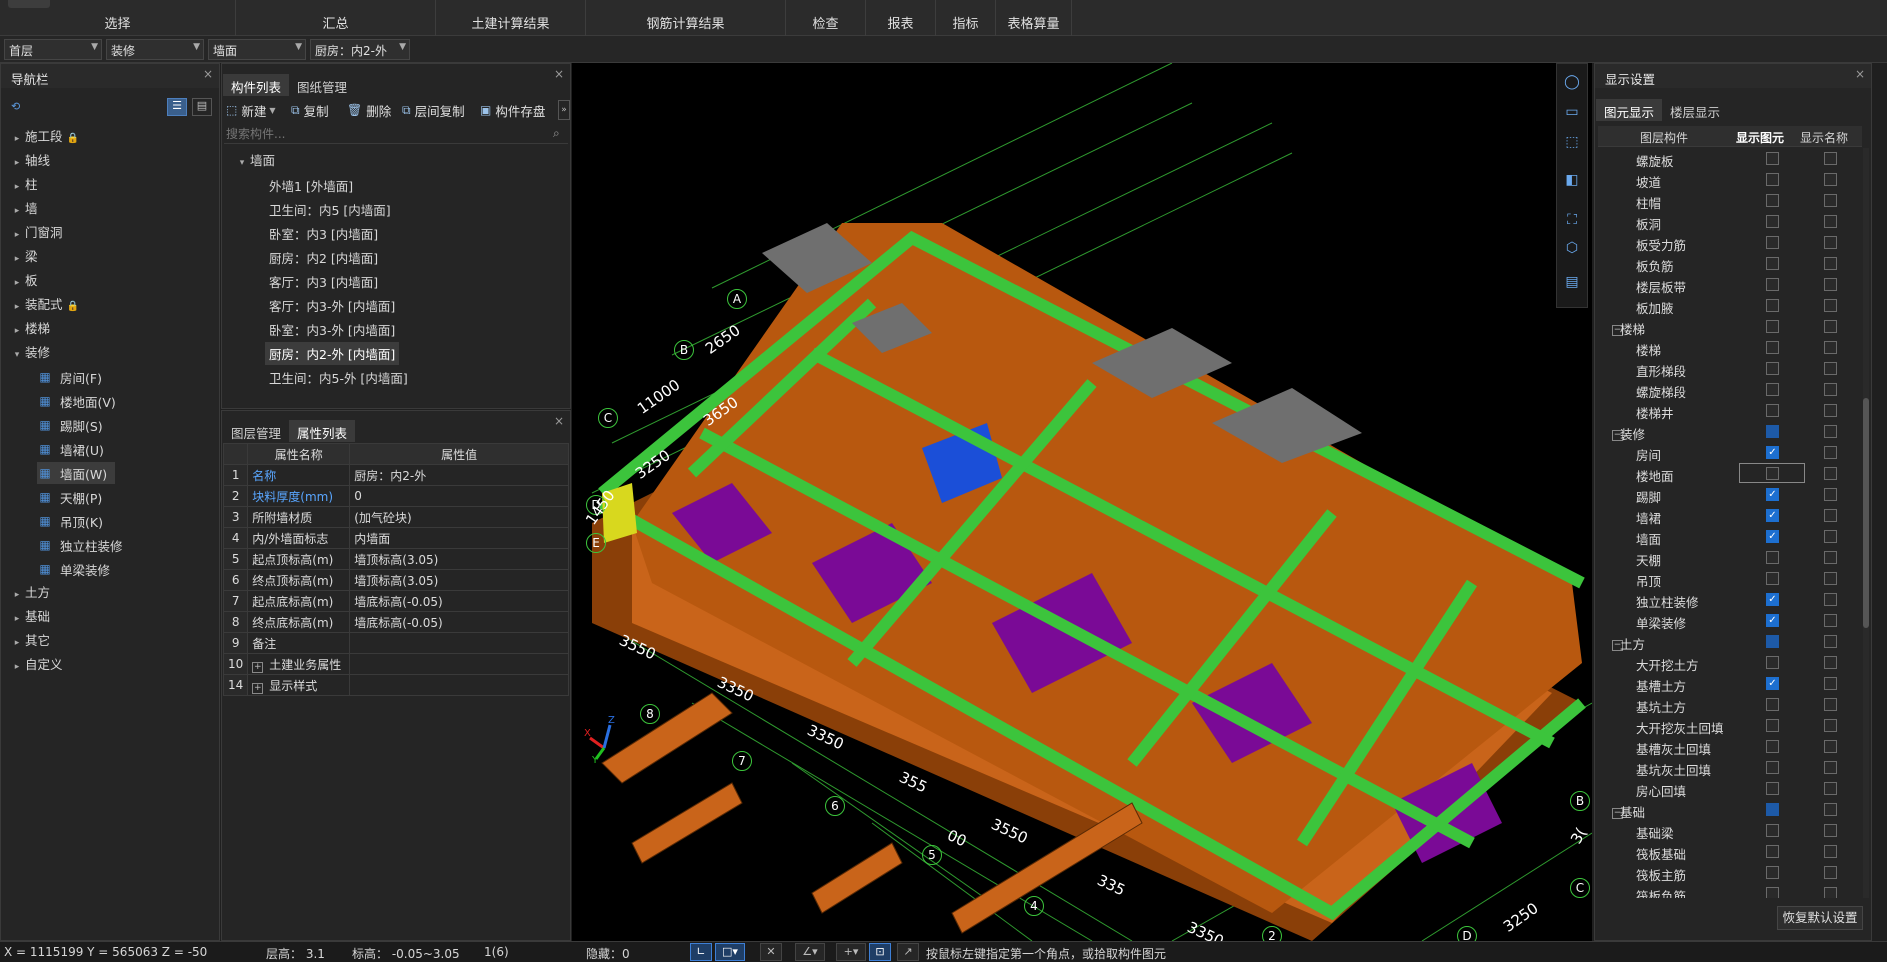 The width and height of the screenshot is (1887, 962). I want to click on property-value: 厨房：内2-外, so click(459, 475).